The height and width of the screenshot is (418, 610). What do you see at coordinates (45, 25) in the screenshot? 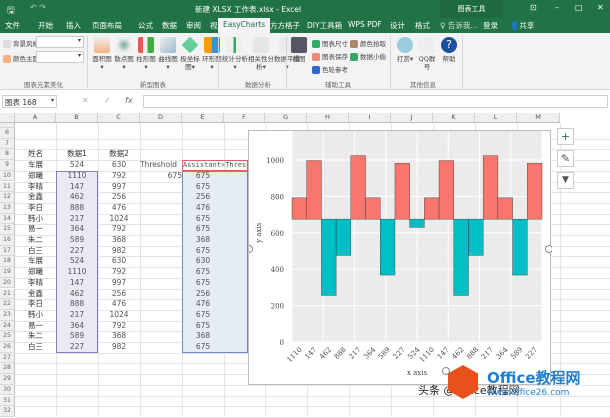
I see `tab-home: 开始` at bounding box center [45, 25].